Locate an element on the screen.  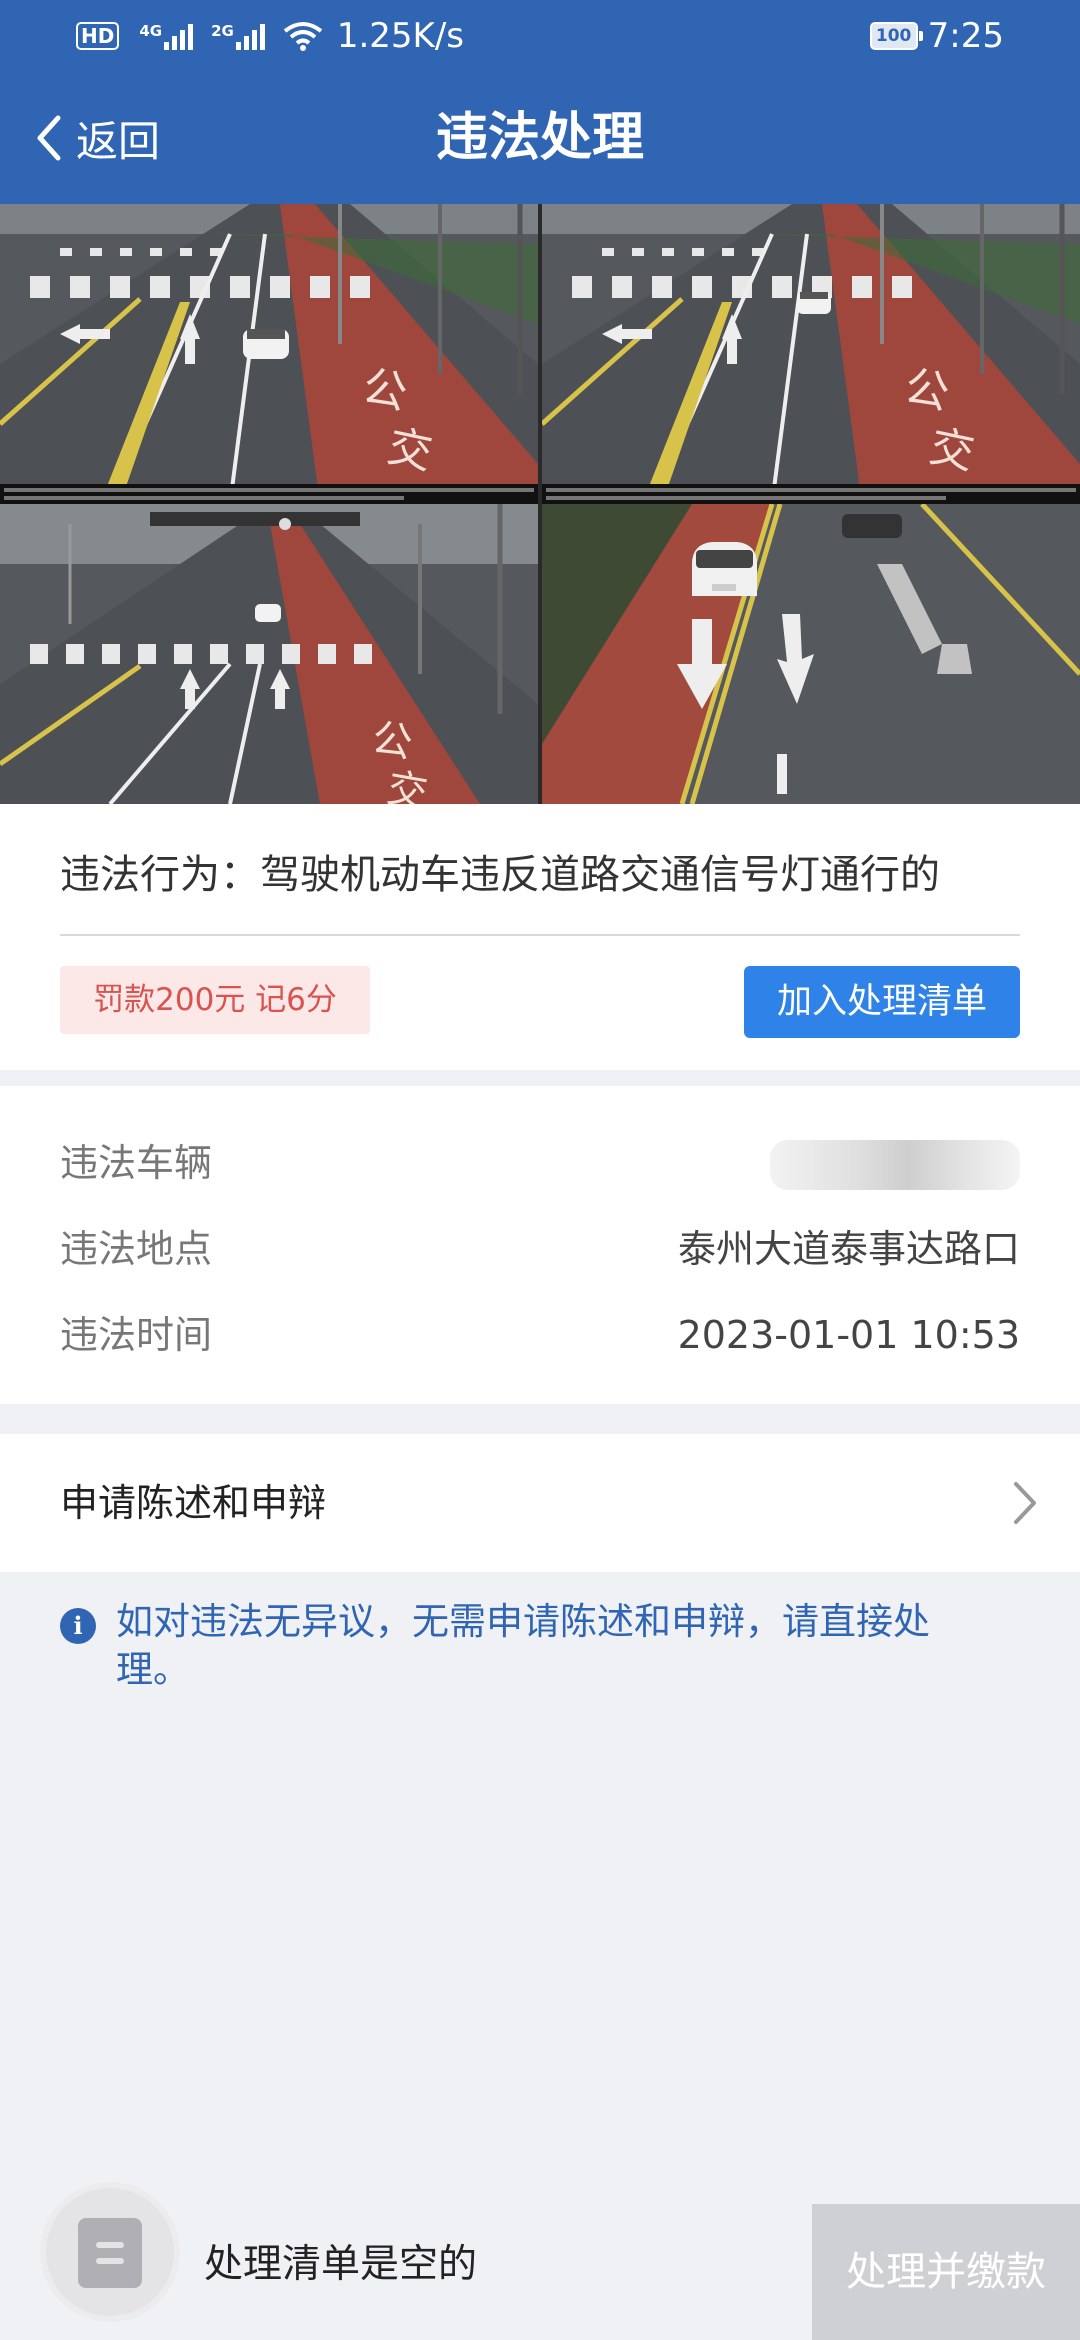
evidence-photo-2: 公 交 is located at coordinates (811, 354).